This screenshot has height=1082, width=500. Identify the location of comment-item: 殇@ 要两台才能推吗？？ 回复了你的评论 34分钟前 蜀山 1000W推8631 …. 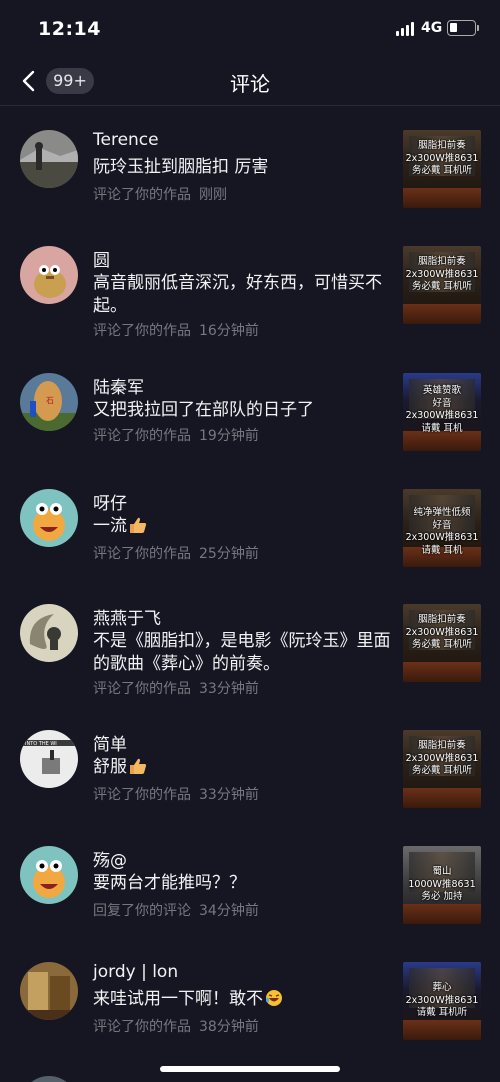
(250, 886).